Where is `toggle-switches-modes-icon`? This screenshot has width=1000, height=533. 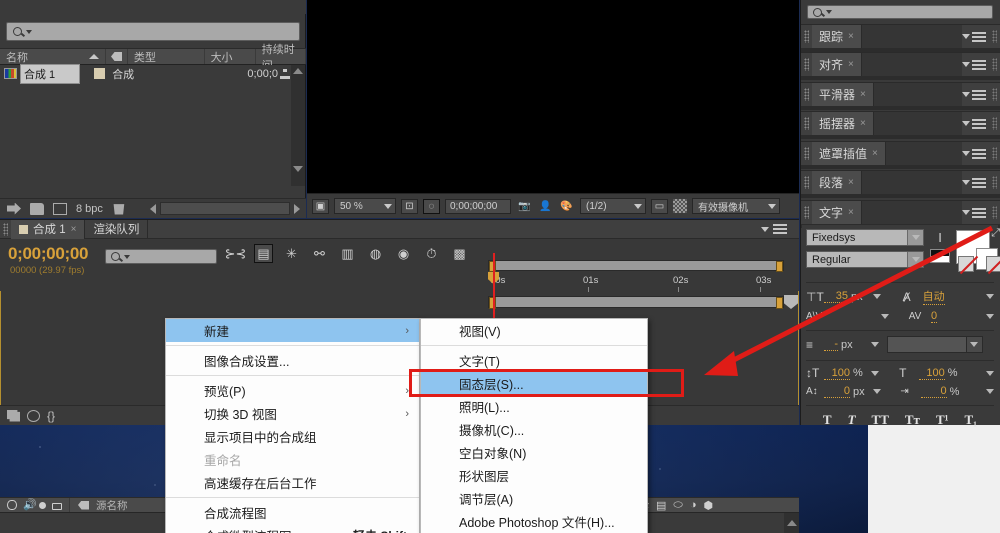
toggle-switches-modes-icon is located at coordinates (13, 415).